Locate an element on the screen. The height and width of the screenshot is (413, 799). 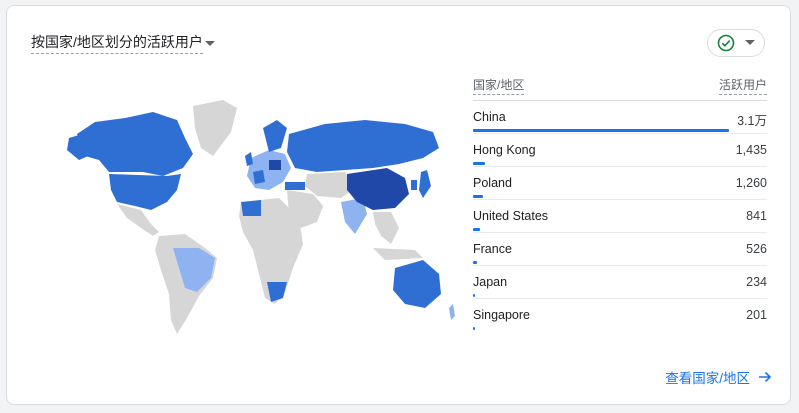
map-region-japan is located at coordinates (425, 184).